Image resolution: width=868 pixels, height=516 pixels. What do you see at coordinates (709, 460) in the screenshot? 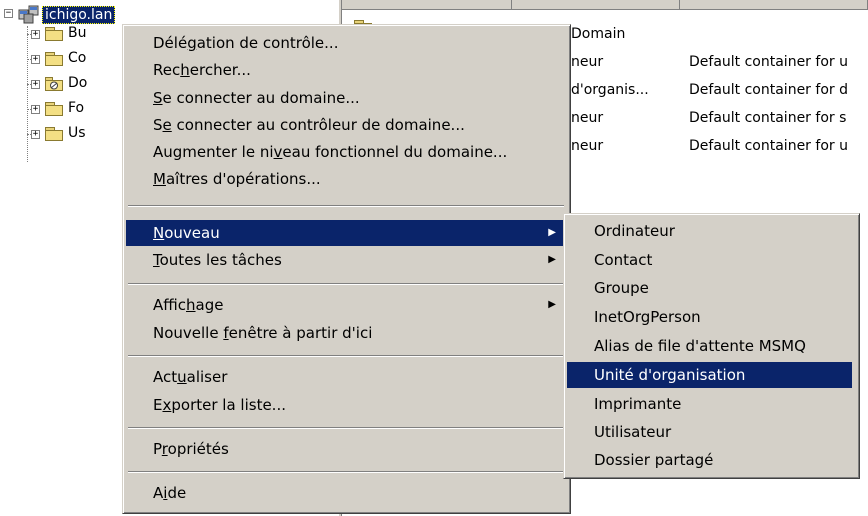
I see `submenu-item-dossier-partage: Dossier partagé` at bounding box center [709, 460].